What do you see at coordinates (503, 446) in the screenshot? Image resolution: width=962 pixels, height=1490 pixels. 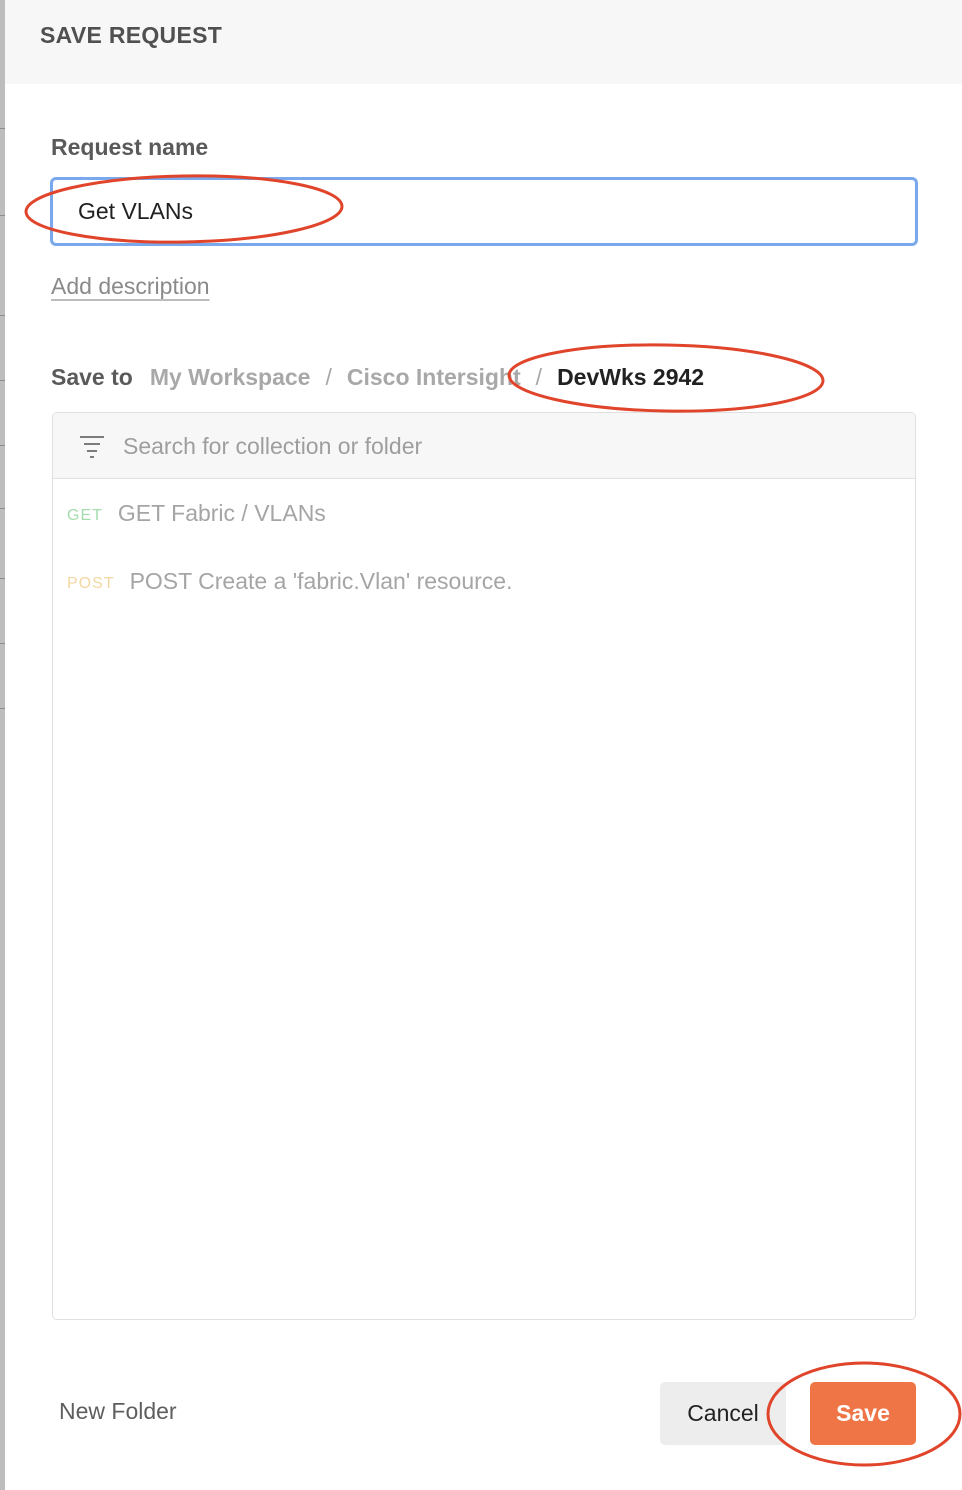 I see `collection-search-input` at bounding box center [503, 446].